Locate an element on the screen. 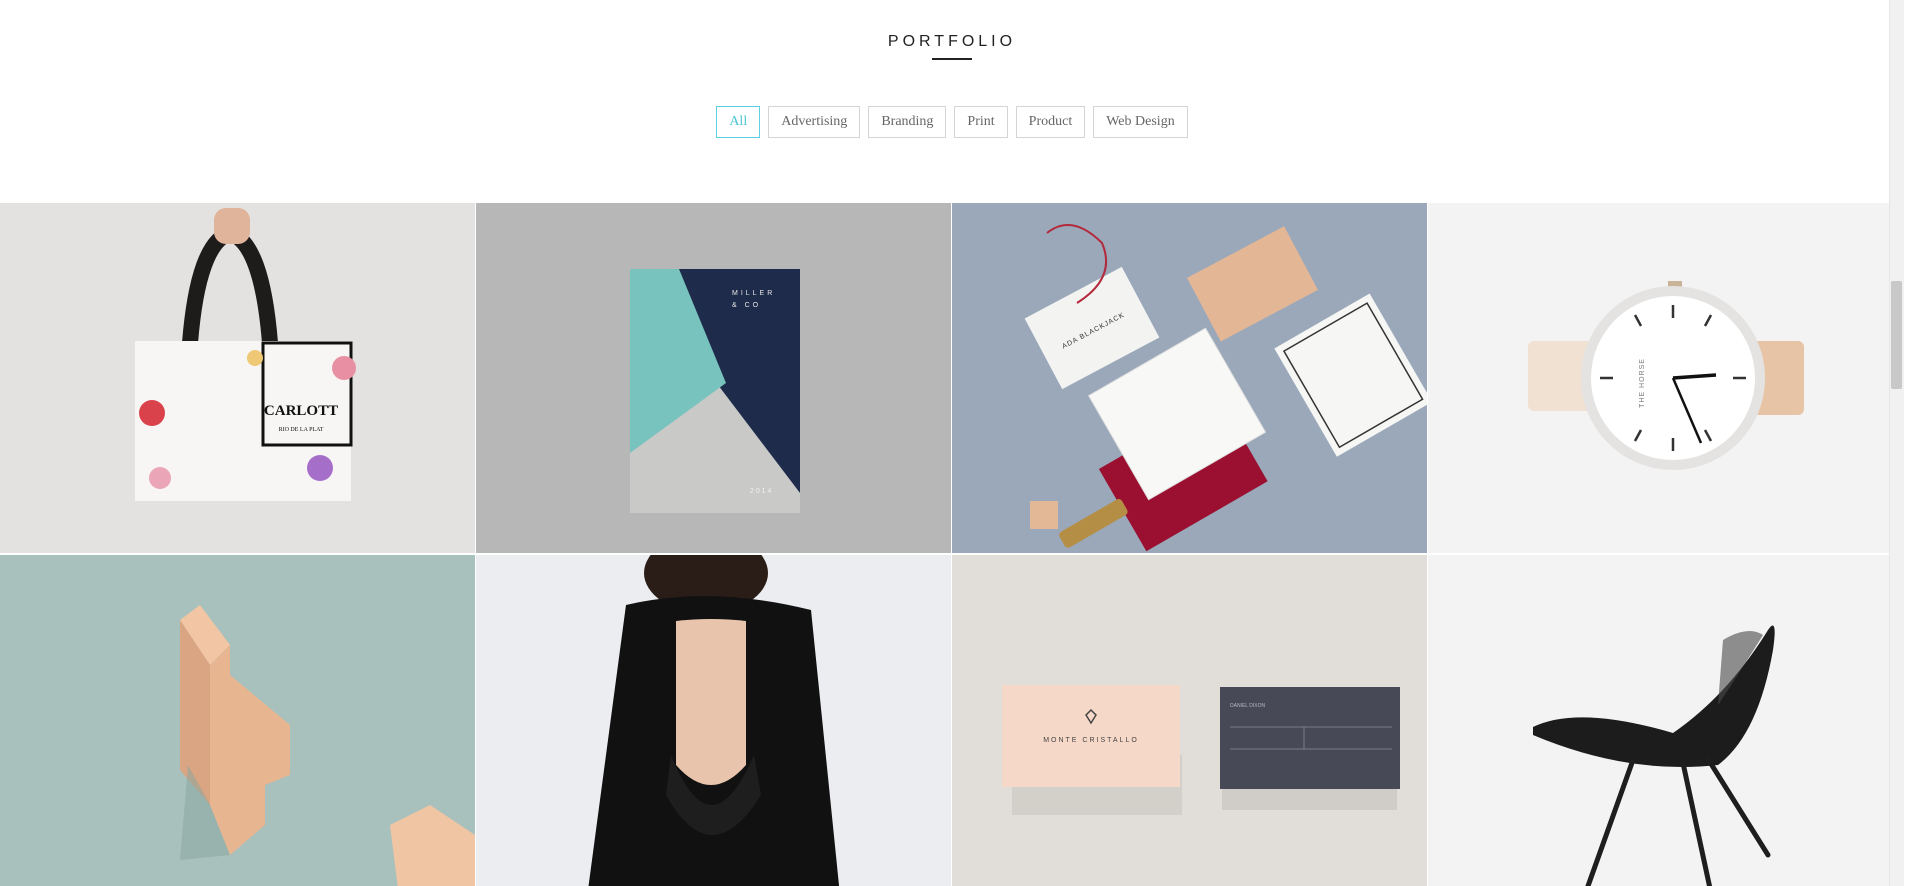 This screenshot has height=886, width=1919. brochure-brand: MILLER is located at coordinates (753, 293).